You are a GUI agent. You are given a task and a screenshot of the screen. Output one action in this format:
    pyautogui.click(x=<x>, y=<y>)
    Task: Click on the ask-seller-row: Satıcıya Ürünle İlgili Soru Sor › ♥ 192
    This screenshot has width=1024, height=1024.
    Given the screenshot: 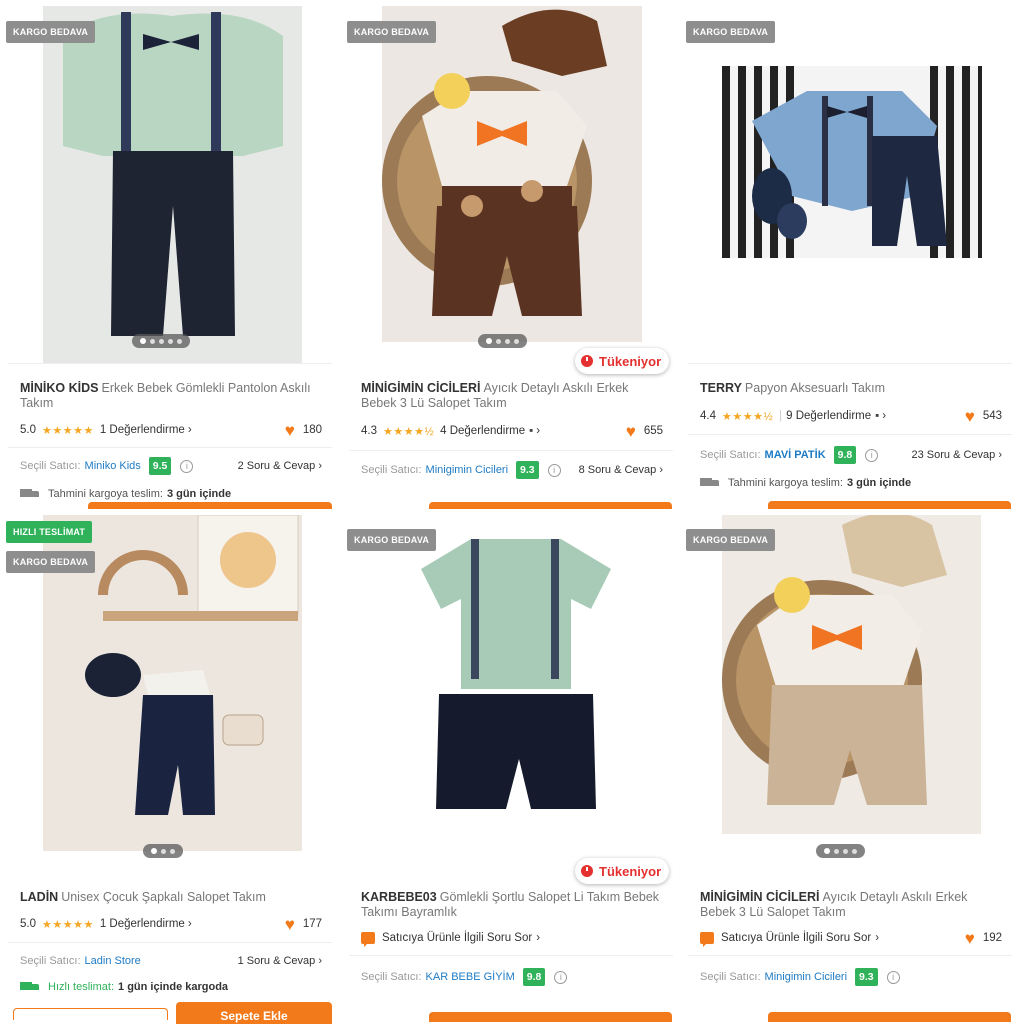 What is the action you would take?
    pyautogui.click(x=851, y=938)
    